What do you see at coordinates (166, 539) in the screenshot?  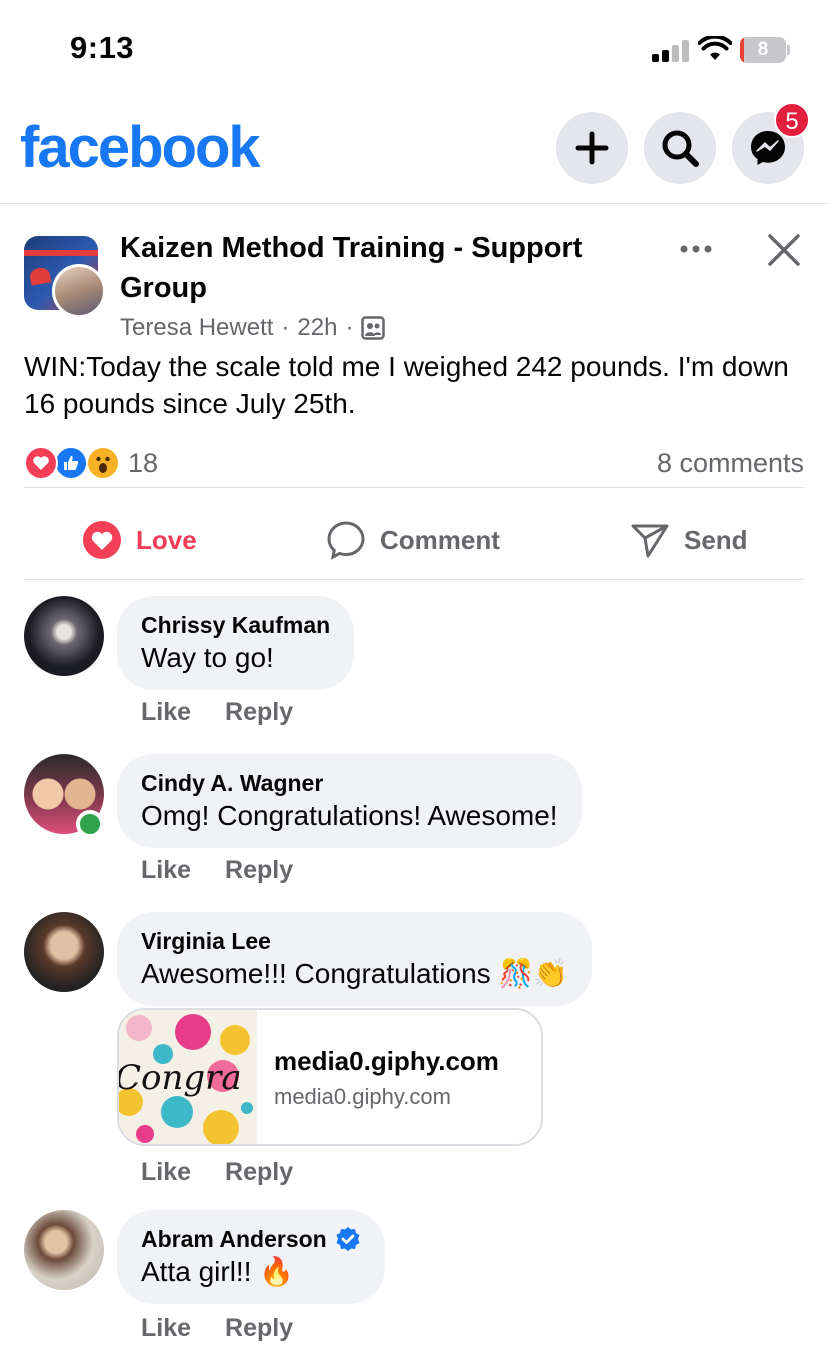 I see `love-label: Love` at bounding box center [166, 539].